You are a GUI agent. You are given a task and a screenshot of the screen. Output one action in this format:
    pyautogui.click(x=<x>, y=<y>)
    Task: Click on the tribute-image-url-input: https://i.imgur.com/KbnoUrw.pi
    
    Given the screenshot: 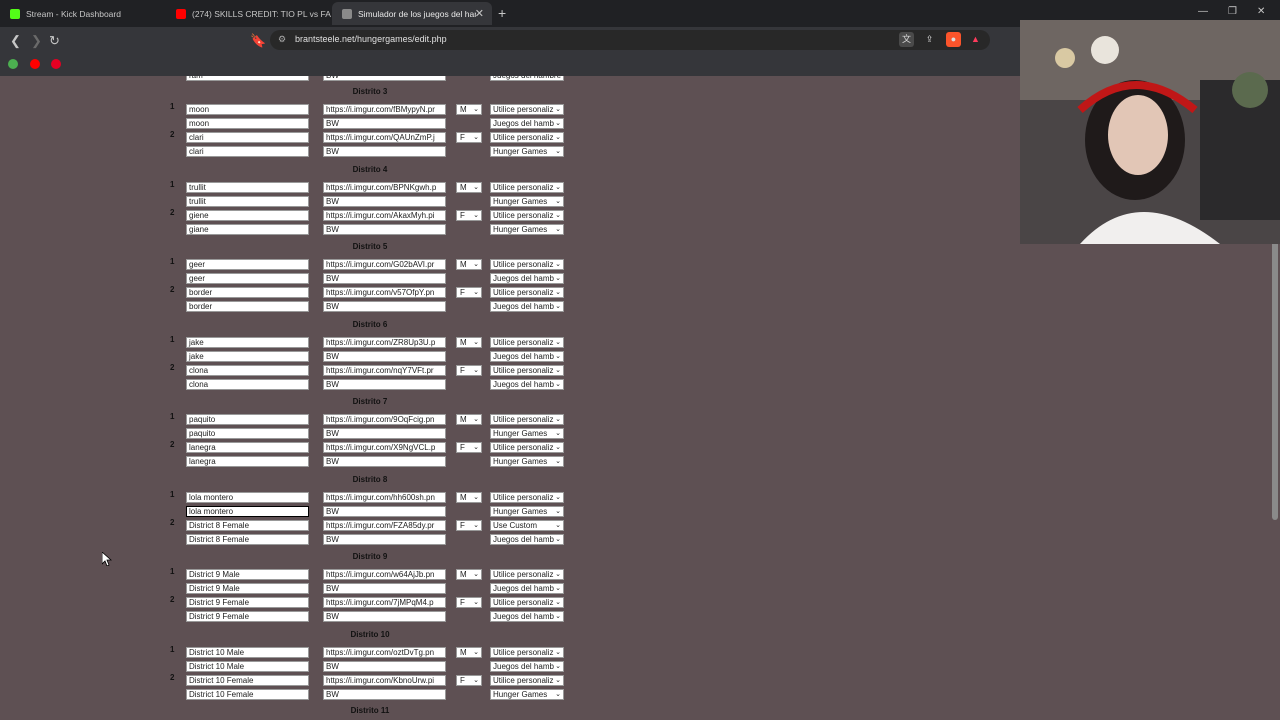 What is the action you would take?
    pyautogui.click(x=384, y=680)
    